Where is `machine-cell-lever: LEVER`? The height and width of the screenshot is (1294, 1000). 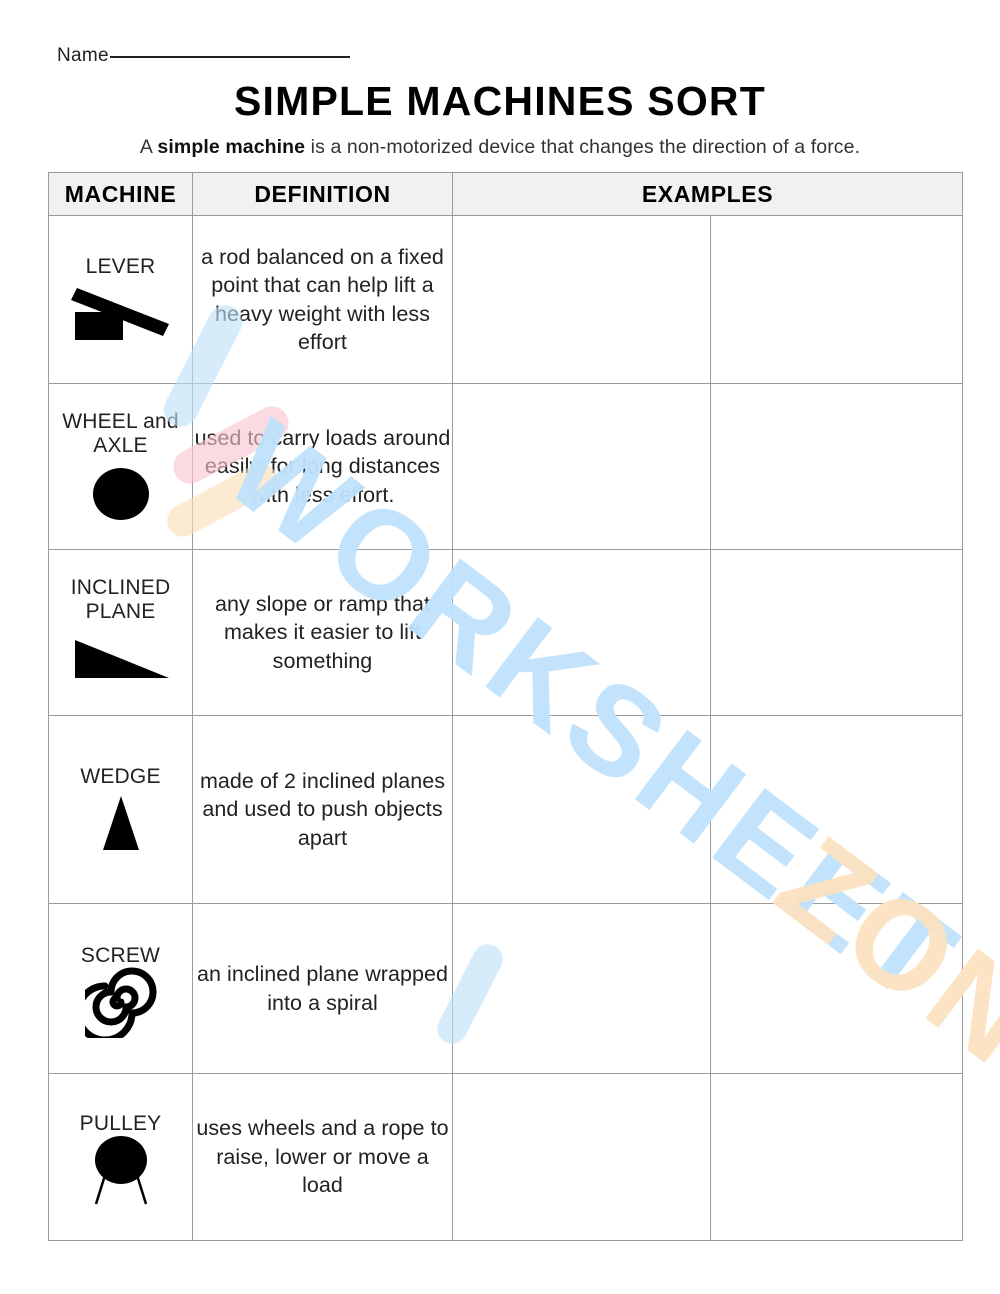
machine-cell-lever: LEVER is located at coordinates (120, 299).